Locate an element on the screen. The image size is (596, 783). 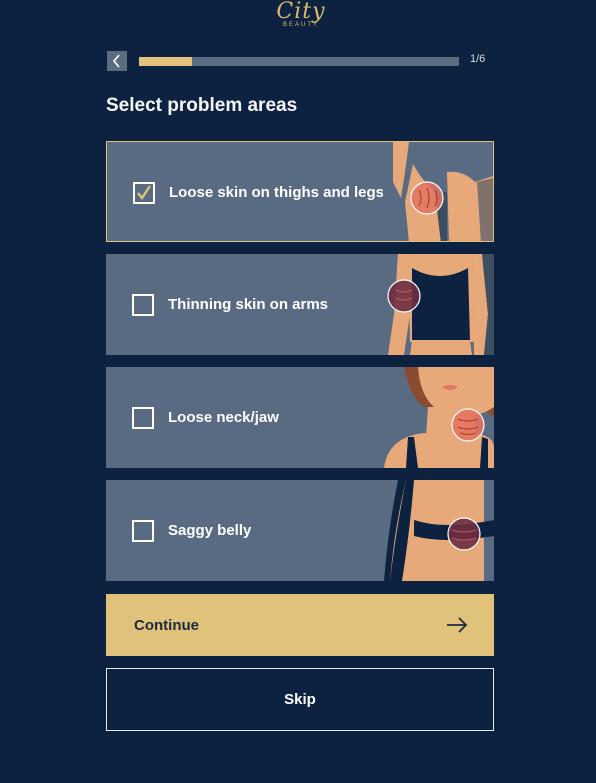
chevron-left-icon is located at coordinates (116, 61).